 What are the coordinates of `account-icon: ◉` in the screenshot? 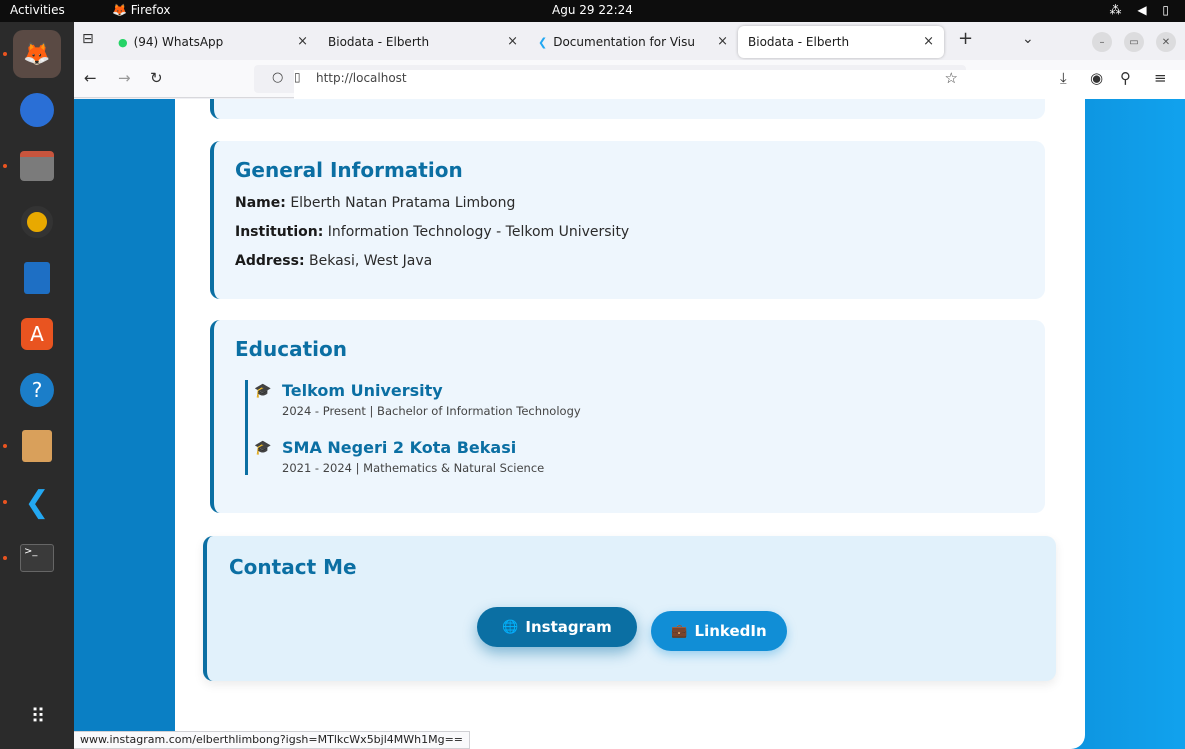 It's located at (1096, 78).